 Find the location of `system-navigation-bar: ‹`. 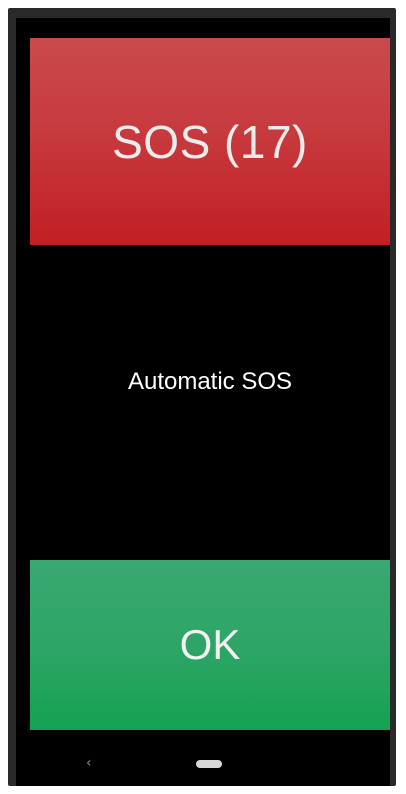

system-navigation-bar: ‹ is located at coordinates (203, 766).